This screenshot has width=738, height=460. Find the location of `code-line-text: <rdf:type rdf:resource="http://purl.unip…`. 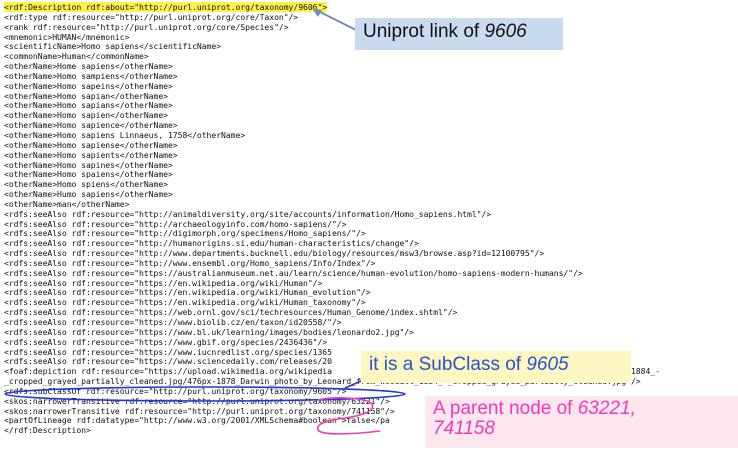

code-line-text: <rdf:type rdf:resource="http://purl.unip… is located at coordinates (151, 16).